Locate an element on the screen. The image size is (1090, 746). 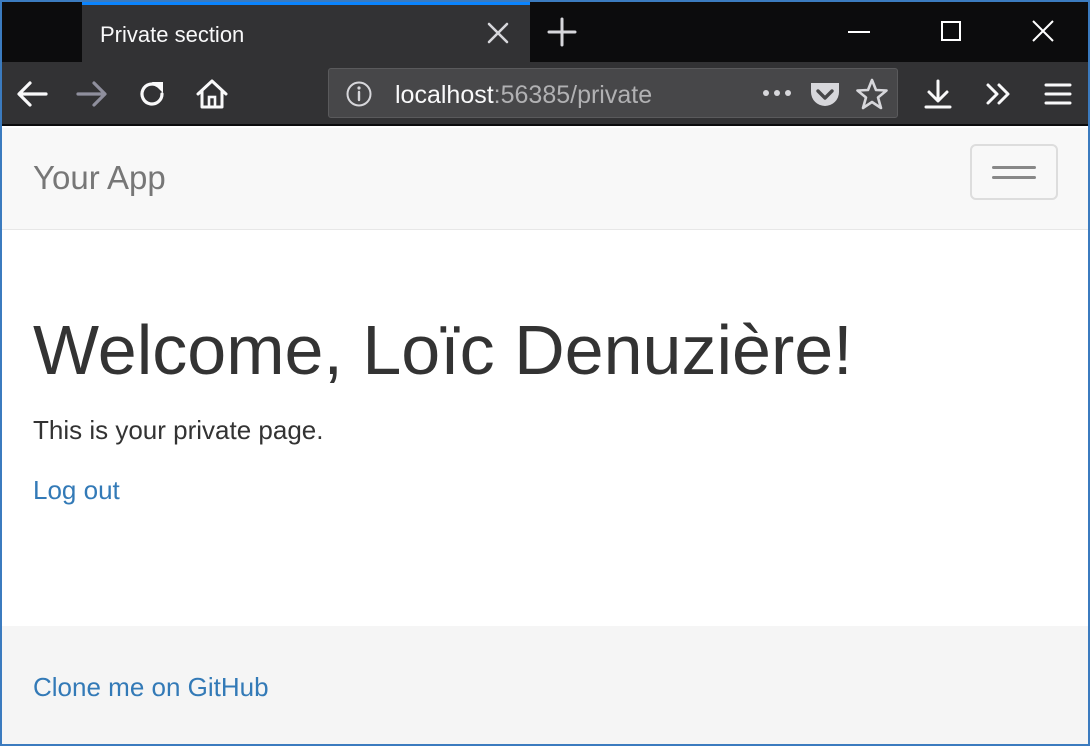
browser-toolbar: localhost:56385/private is located at coordinates (545, 94).